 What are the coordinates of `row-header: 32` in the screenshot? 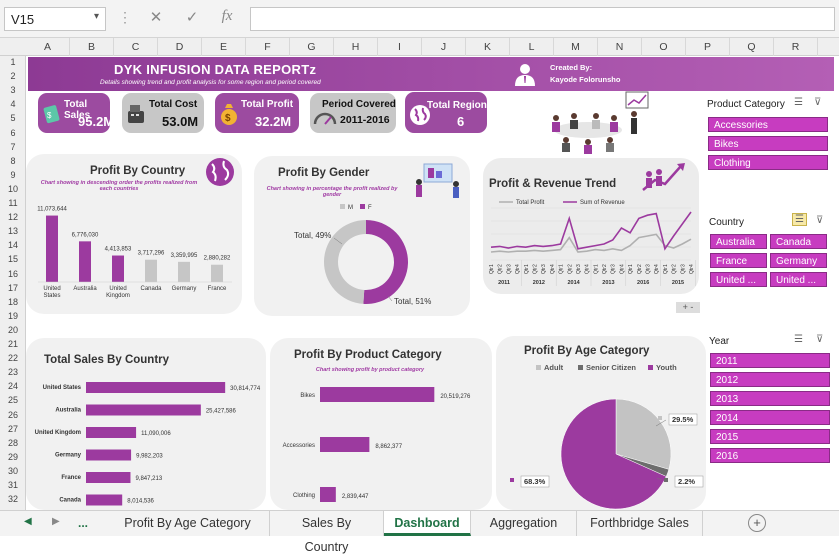 It's located at (13, 499).